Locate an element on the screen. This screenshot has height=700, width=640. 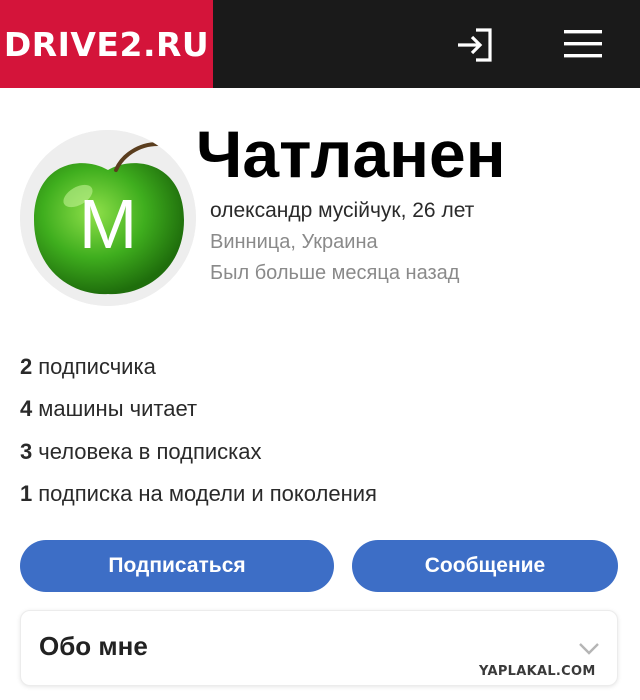
subscribe-button: Подписаться is located at coordinates (177, 566).